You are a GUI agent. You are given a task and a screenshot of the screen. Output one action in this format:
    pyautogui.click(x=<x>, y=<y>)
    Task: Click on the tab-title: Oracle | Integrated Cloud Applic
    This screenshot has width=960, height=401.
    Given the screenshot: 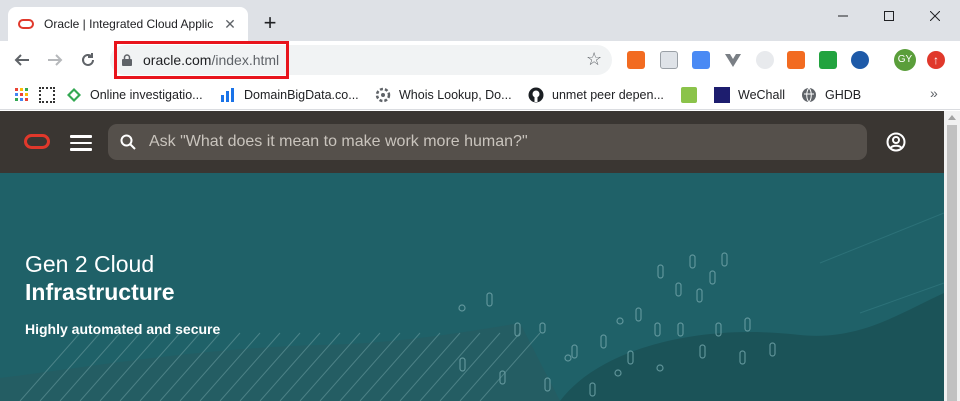 What is the action you would take?
    pyautogui.click(x=129, y=24)
    